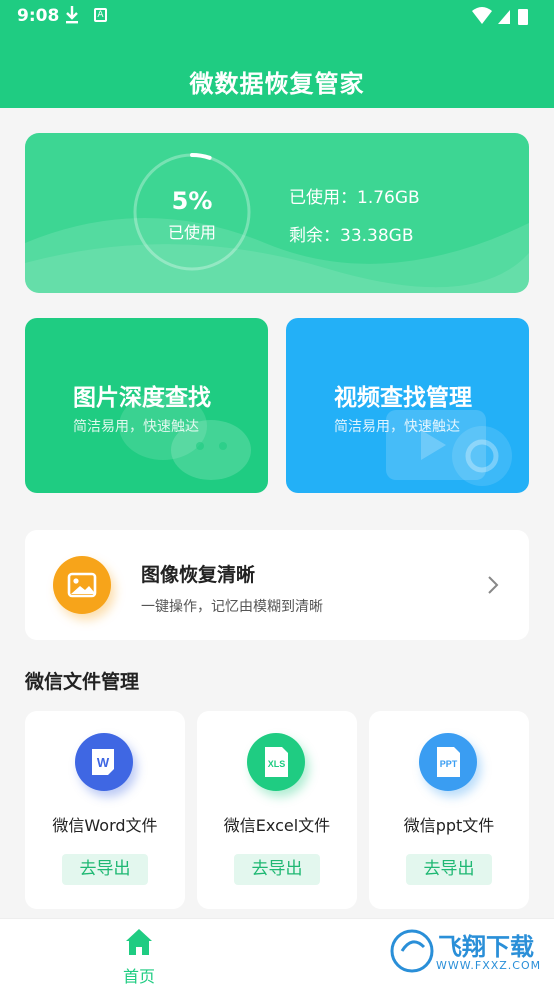 This screenshot has width=554, height=984. I want to click on wave-decoration, so click(277, 255).